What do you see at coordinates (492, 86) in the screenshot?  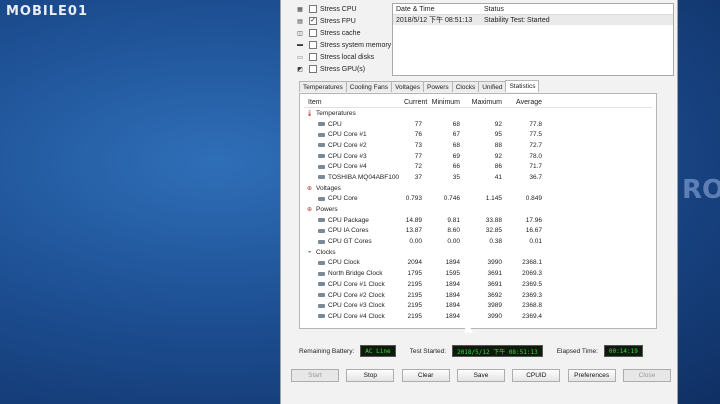 I see `tab-unified: Unified` at bounding box center [492, 86].